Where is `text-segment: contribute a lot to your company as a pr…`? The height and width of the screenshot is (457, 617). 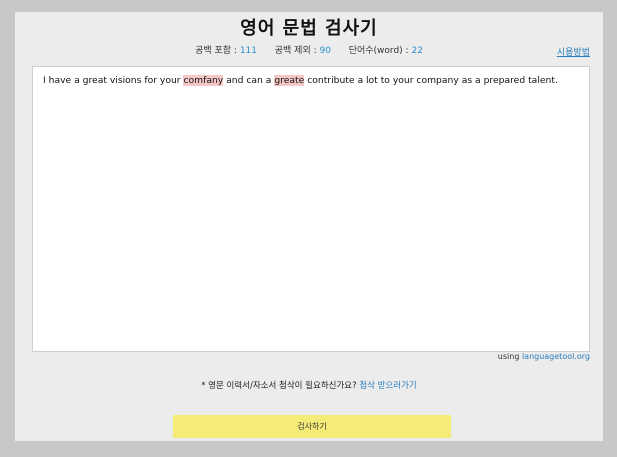 text-segment: contribute a lot to your company as a pr… is located at coordinates (431, 80).